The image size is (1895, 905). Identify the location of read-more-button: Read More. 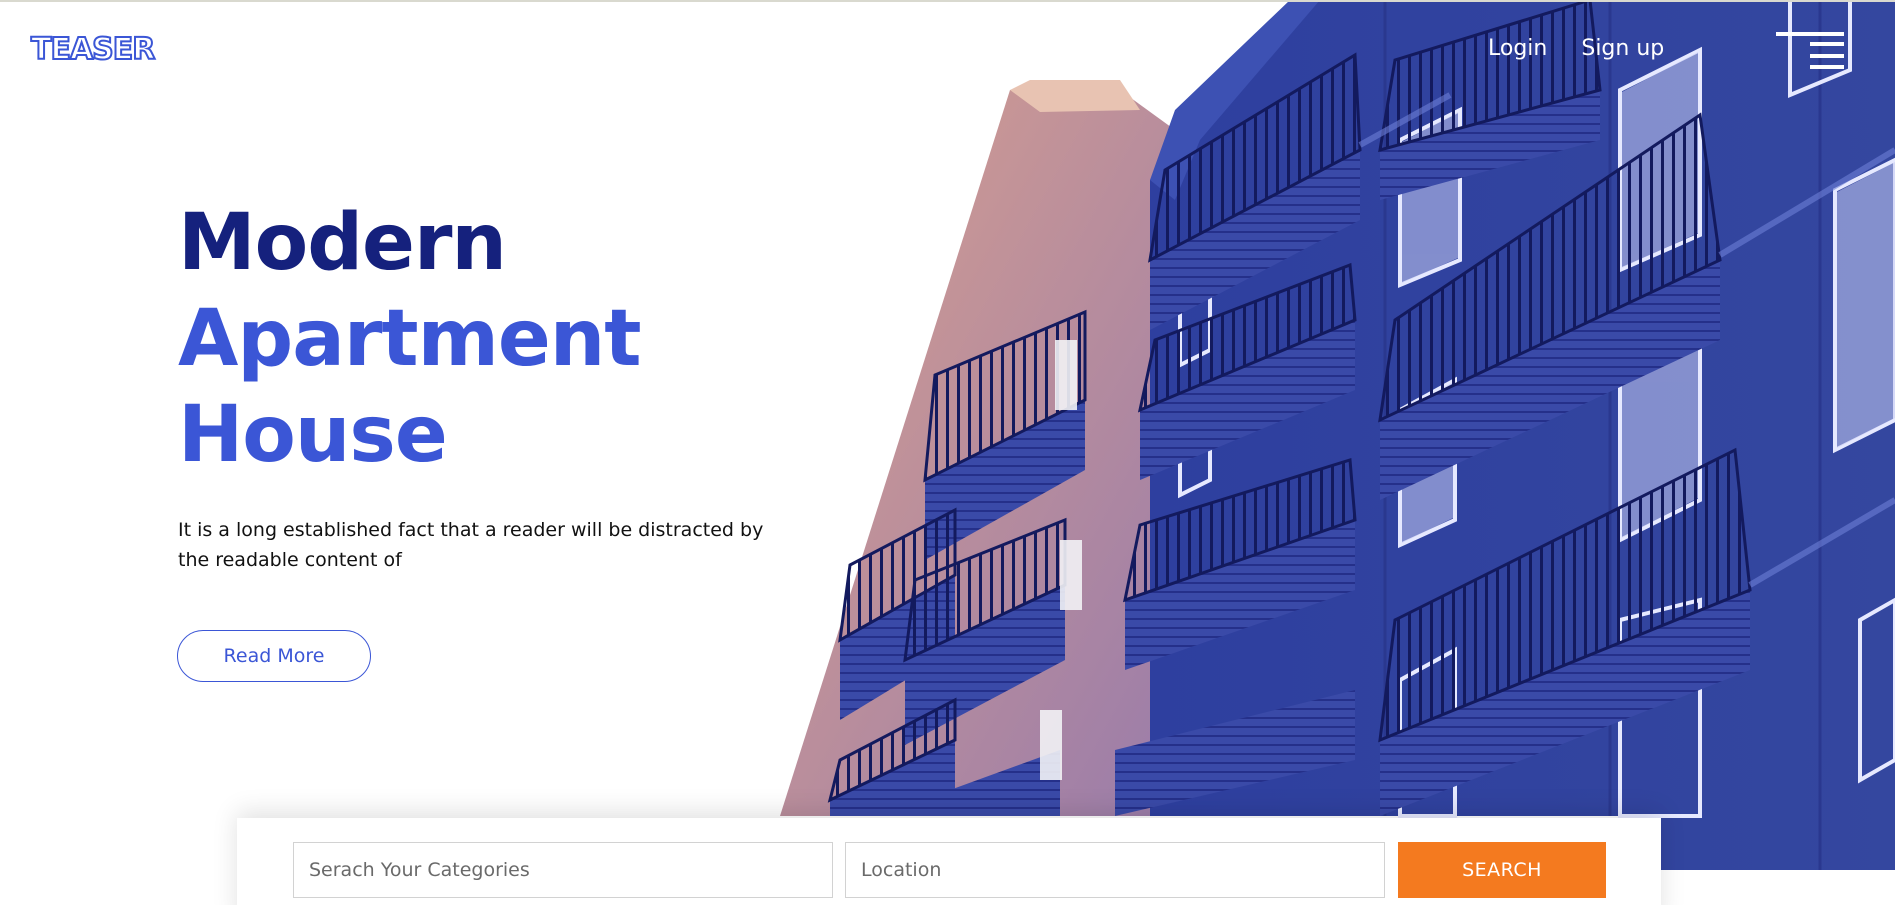
(274, 656).